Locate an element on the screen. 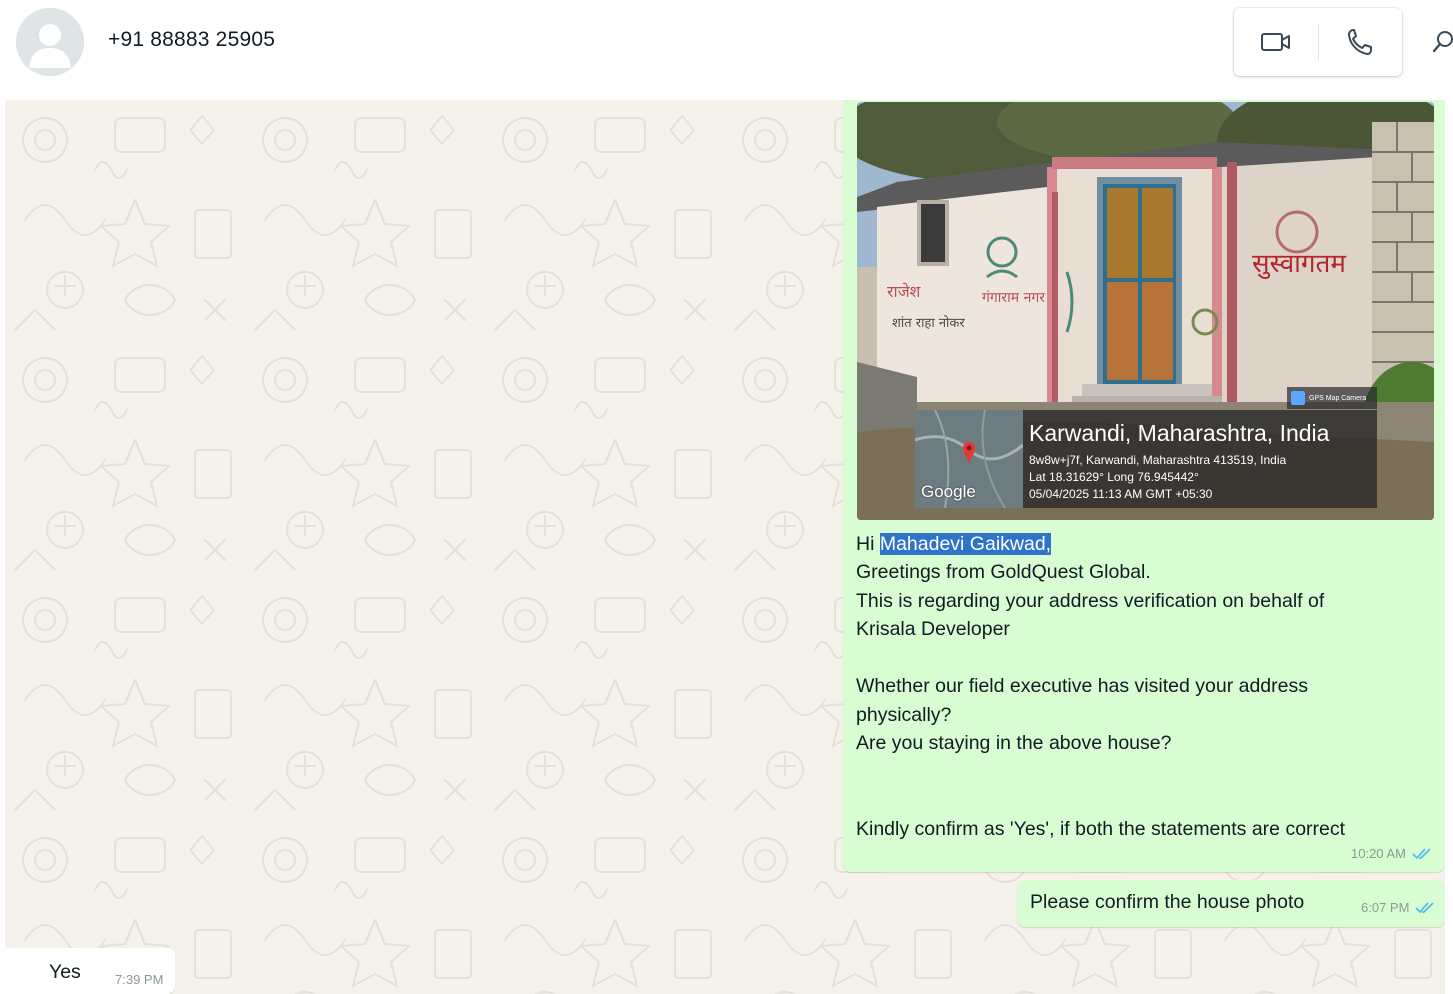 Image resolution: width=1453 pixels, height=994 pixels. received-message: Yes 7:39 PM is located at coordinates (90, 971).